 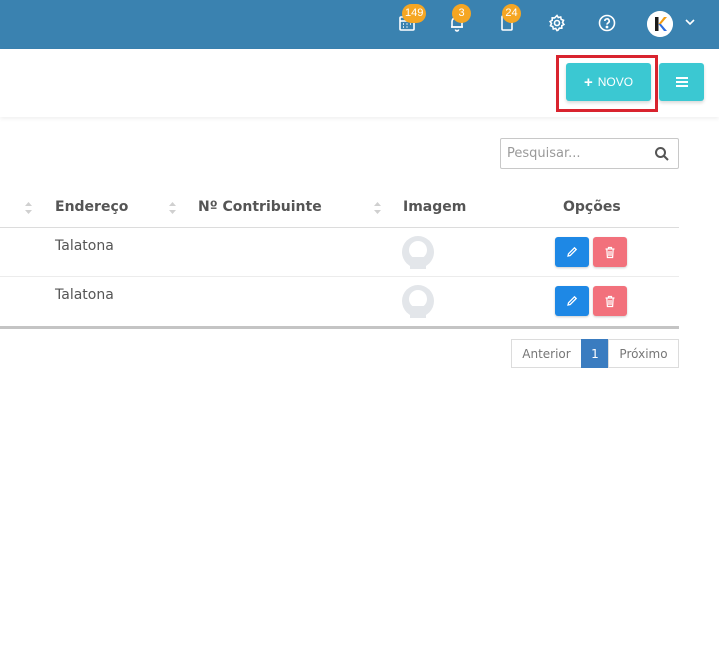 I want to click on tasks-badge: 24, so click(x=511, y=13).